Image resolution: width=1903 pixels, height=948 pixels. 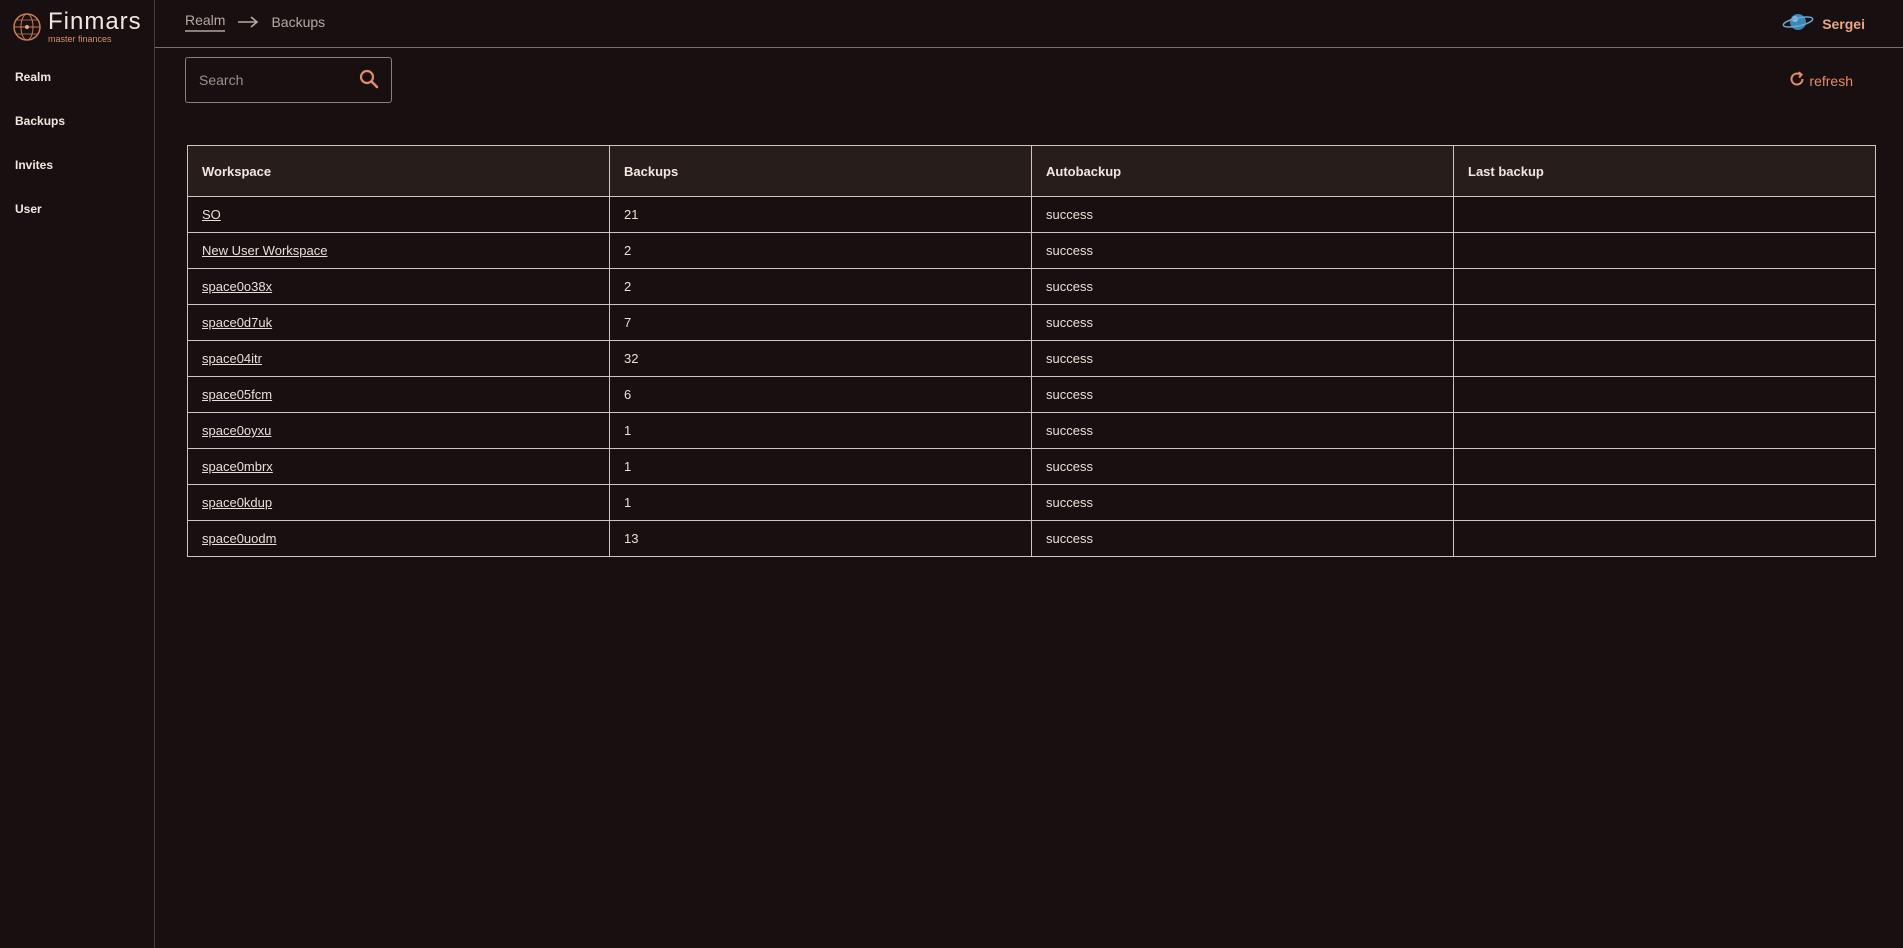 What do you see at coordinates (272, 80) in the screenshot?
I see `search-input` at bounding box center [272, 80].